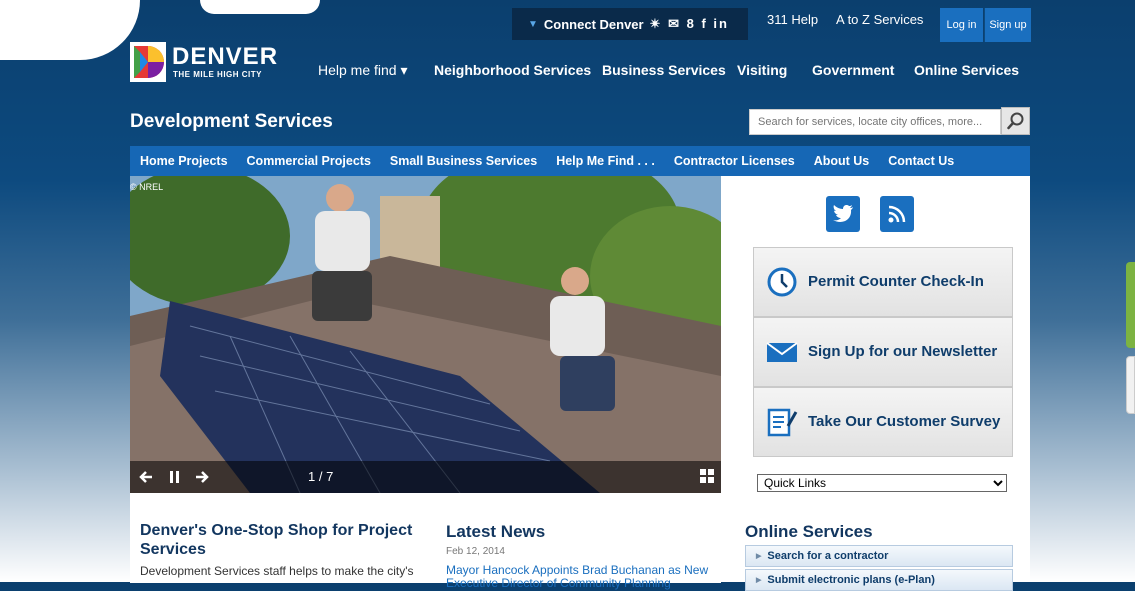 The image size is (1135, 591). I want to click on service-search-contractor: ▶ Search for a contractor, so click(879, 556).